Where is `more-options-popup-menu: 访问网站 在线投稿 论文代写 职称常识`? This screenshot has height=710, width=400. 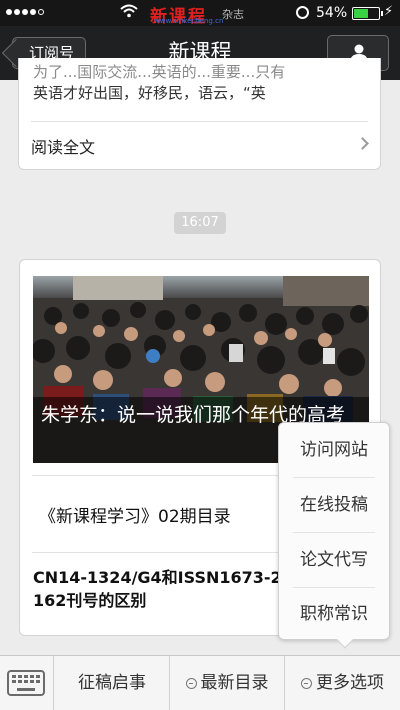 more-options-popup-menu: 访问网站 在线投稿 论文代写 职称常识 is located at coordinates (334, 531).